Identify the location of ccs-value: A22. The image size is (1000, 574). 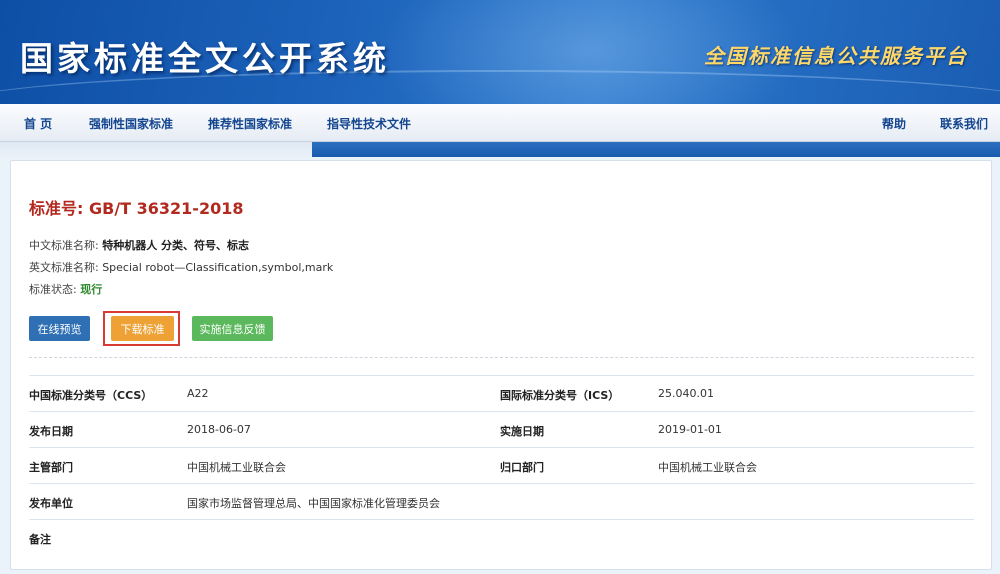
(198, 393).